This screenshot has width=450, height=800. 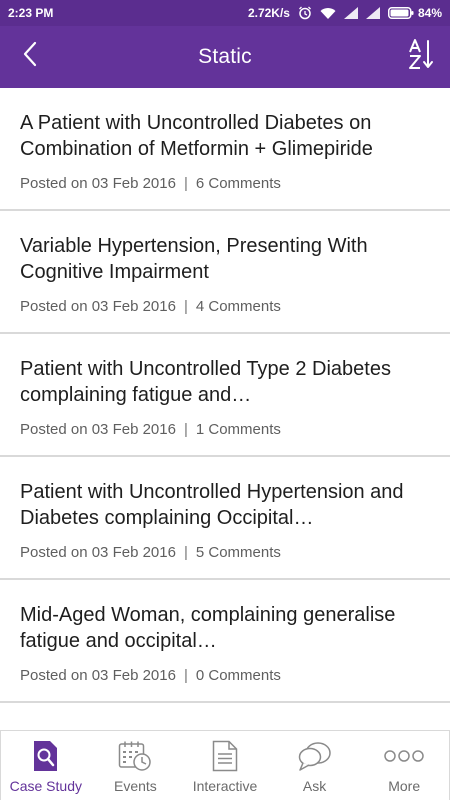 What do you see at coordinates (268, 13) in the screenshot?
I see `network-speed: 2.72K/s` at bounding box center [268, 13].